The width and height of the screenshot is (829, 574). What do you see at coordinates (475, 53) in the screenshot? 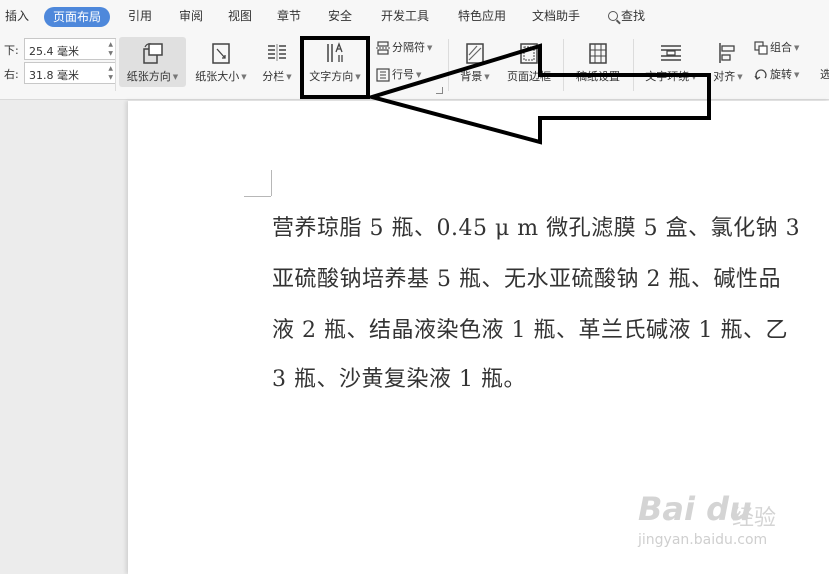
I see `background-icon` at bounding box center [475, 53].